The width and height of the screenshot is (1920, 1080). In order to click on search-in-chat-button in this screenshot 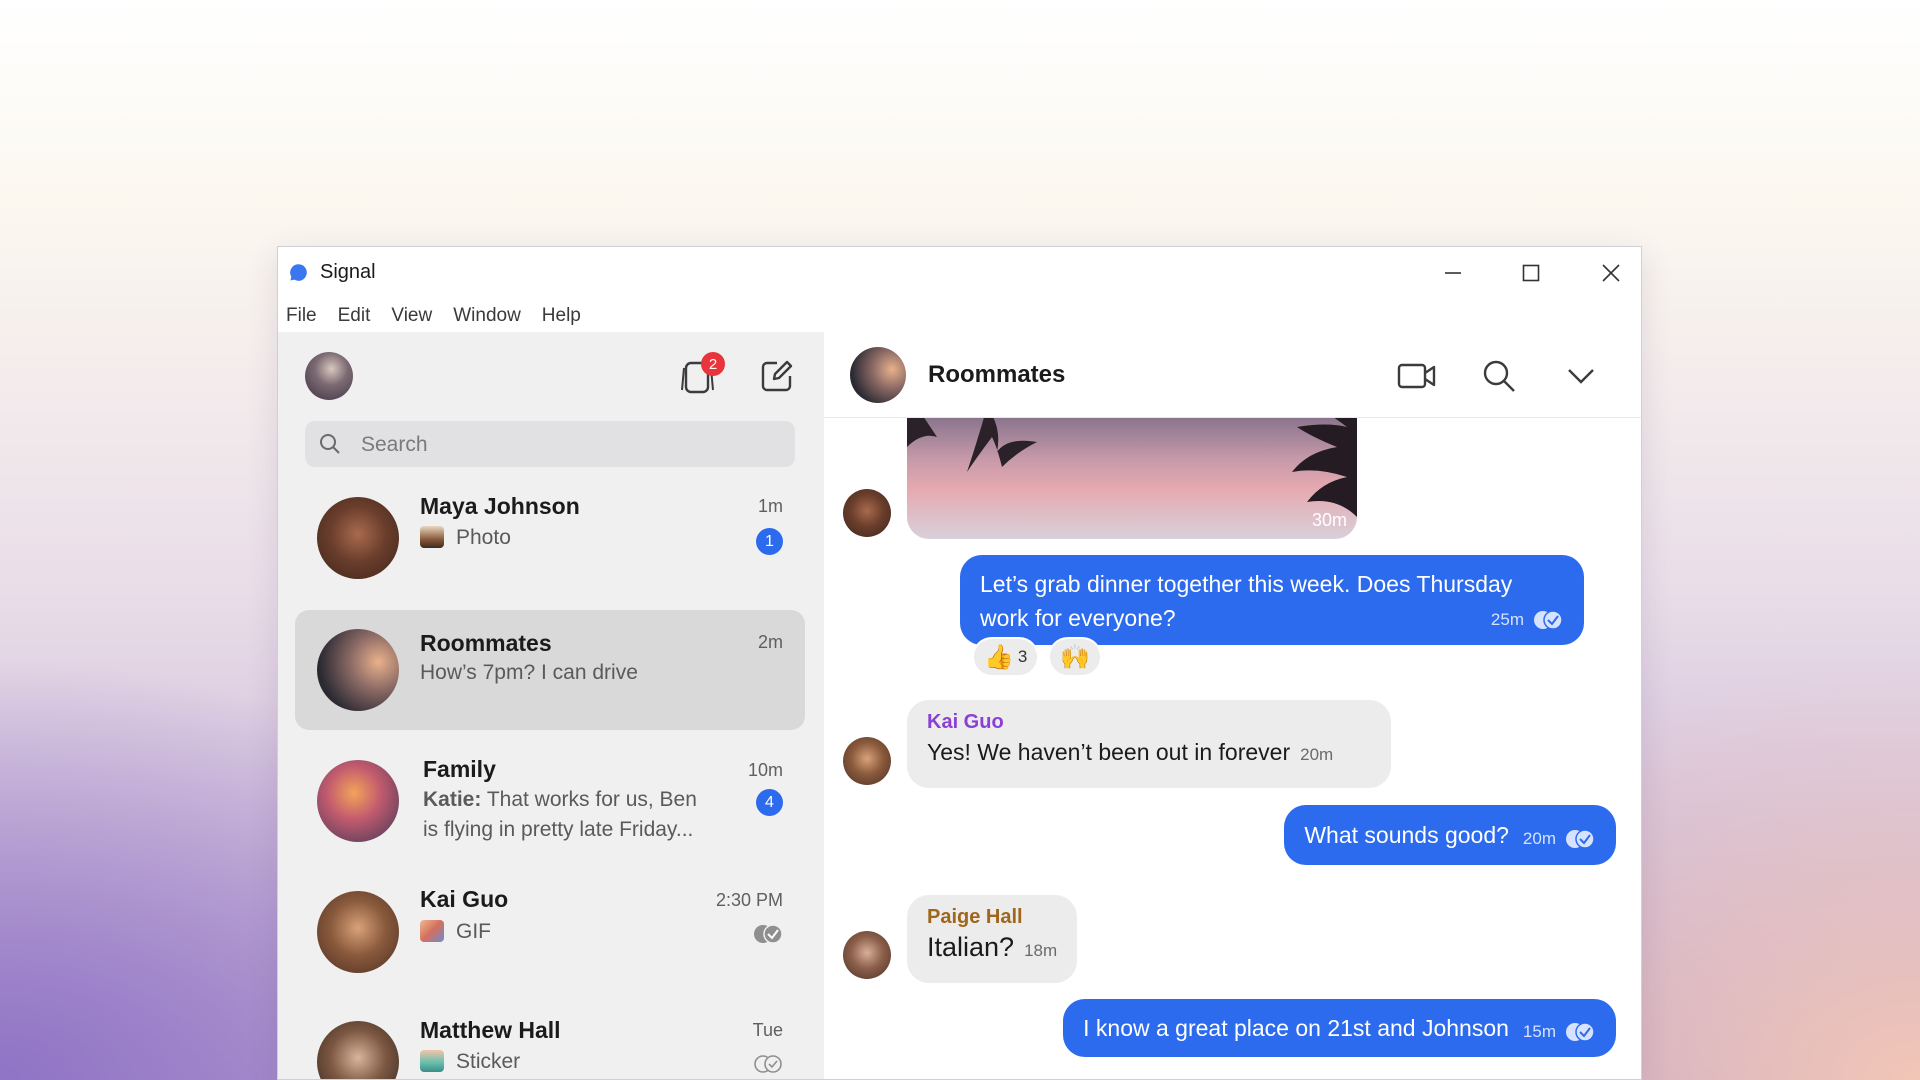, I will do `click(1499, 376)`.